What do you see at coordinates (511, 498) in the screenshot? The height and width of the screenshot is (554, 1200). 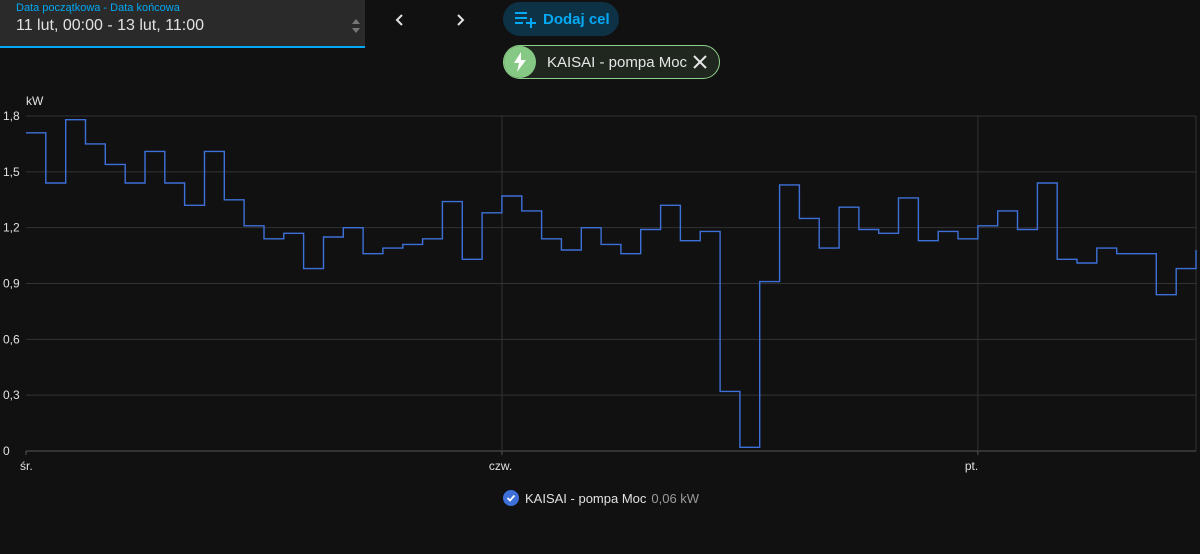 I see `checkmark-icon` at bounding box center [511, 498].